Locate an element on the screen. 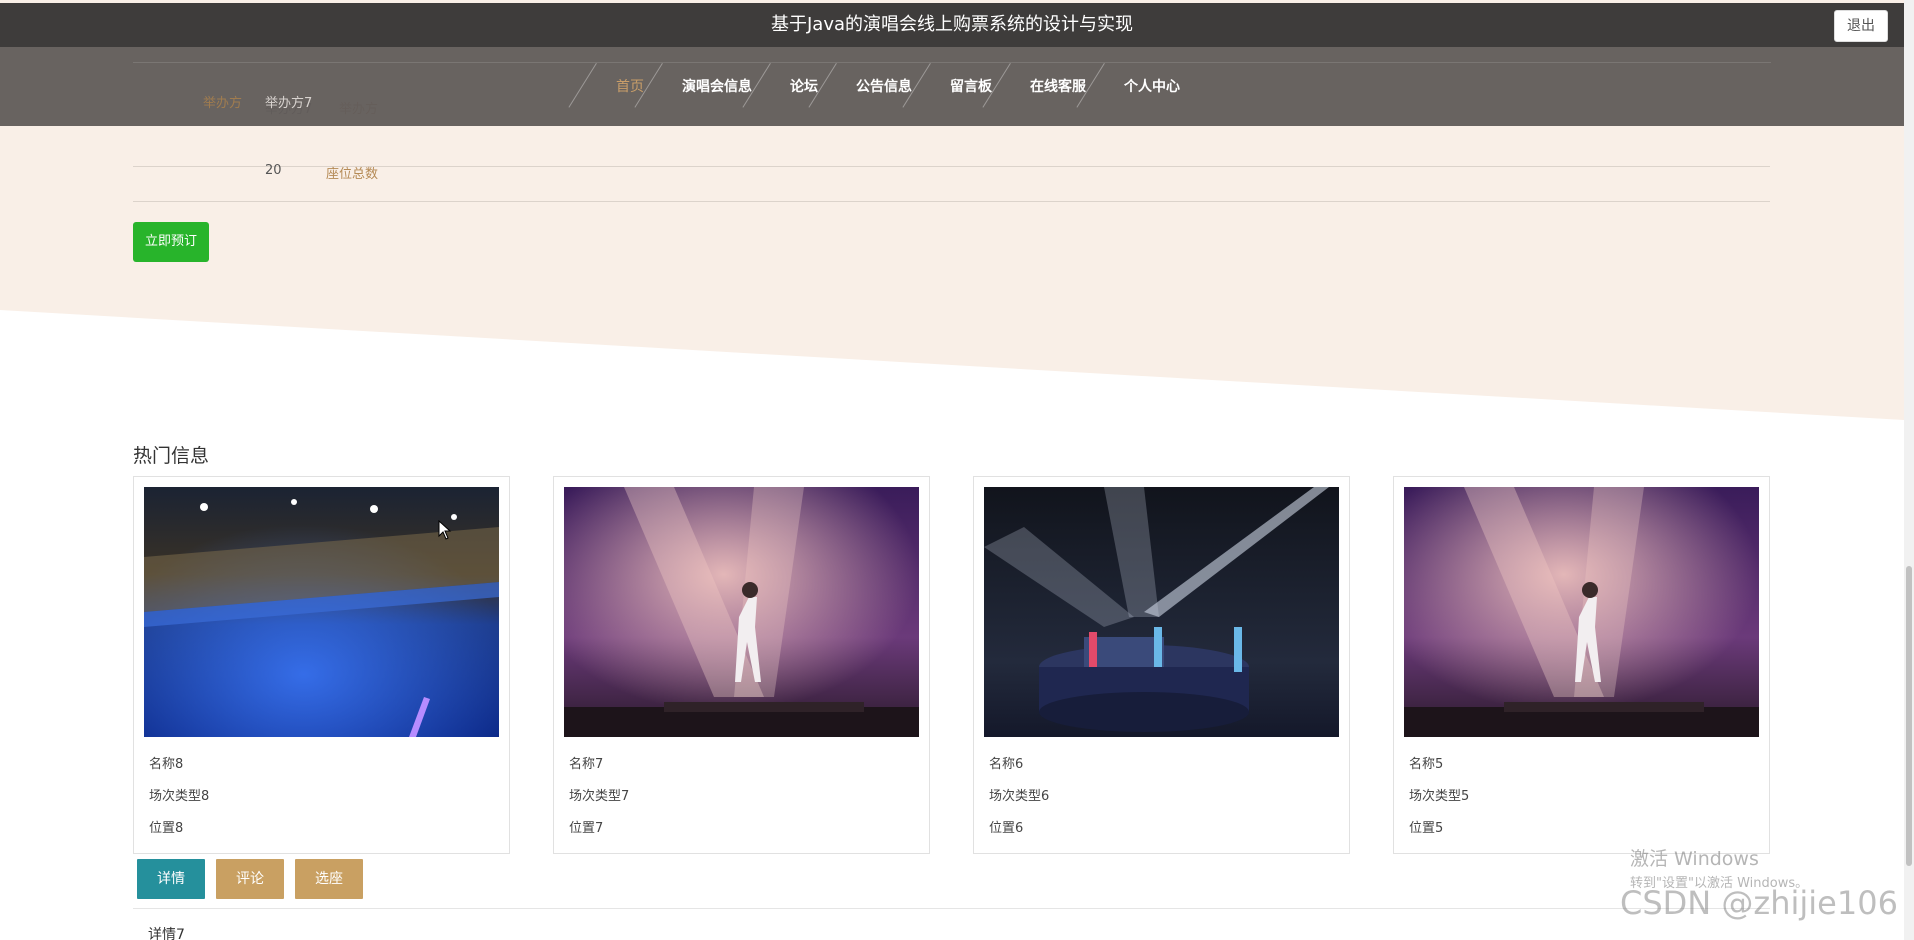 The height and width of the screenshot is (940, 1914). tab-select-seat: 选座 is located at coordinates (329, 879).